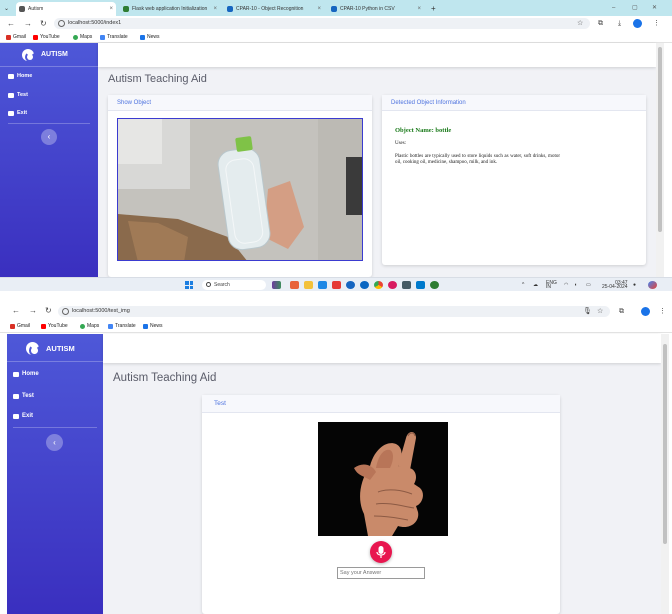  What do you see at coordinates (336, 297) in the screenshot?
I see `screenshot-separator` at bounding box center [336, 297].